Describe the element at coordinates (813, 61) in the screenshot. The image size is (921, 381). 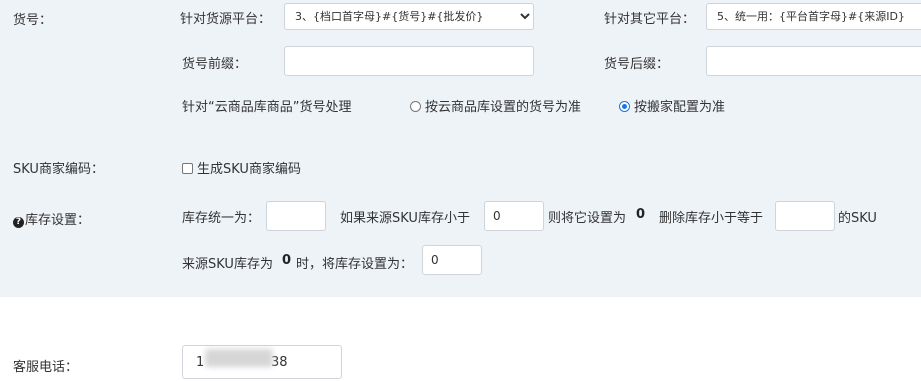
I see `suffix-input` at that location.